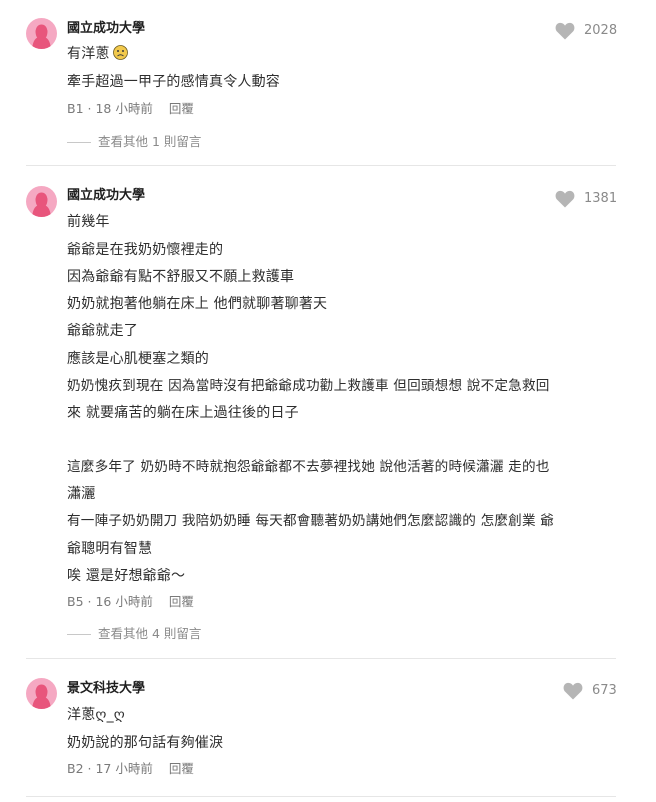 The image size is (656, 802). I want to click on view-more-replies: 查看其他 4 則留言, so click(134, 634).